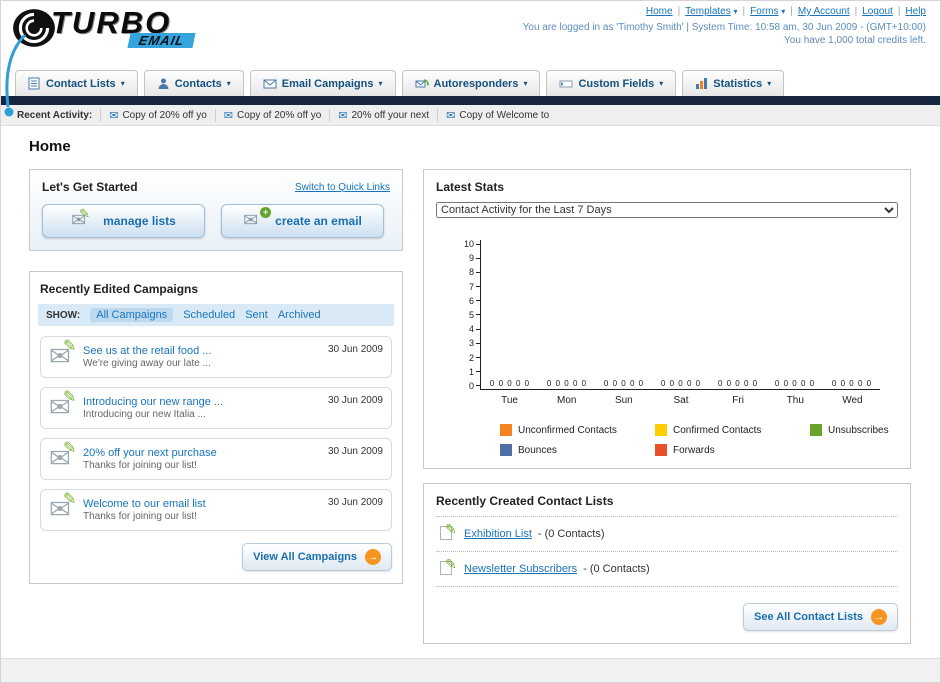 This screenshot has height=683, width=941. Describe the element at coordinates (506, 450) in the screenshot. I see `legend-swatch-bounces` at that location.